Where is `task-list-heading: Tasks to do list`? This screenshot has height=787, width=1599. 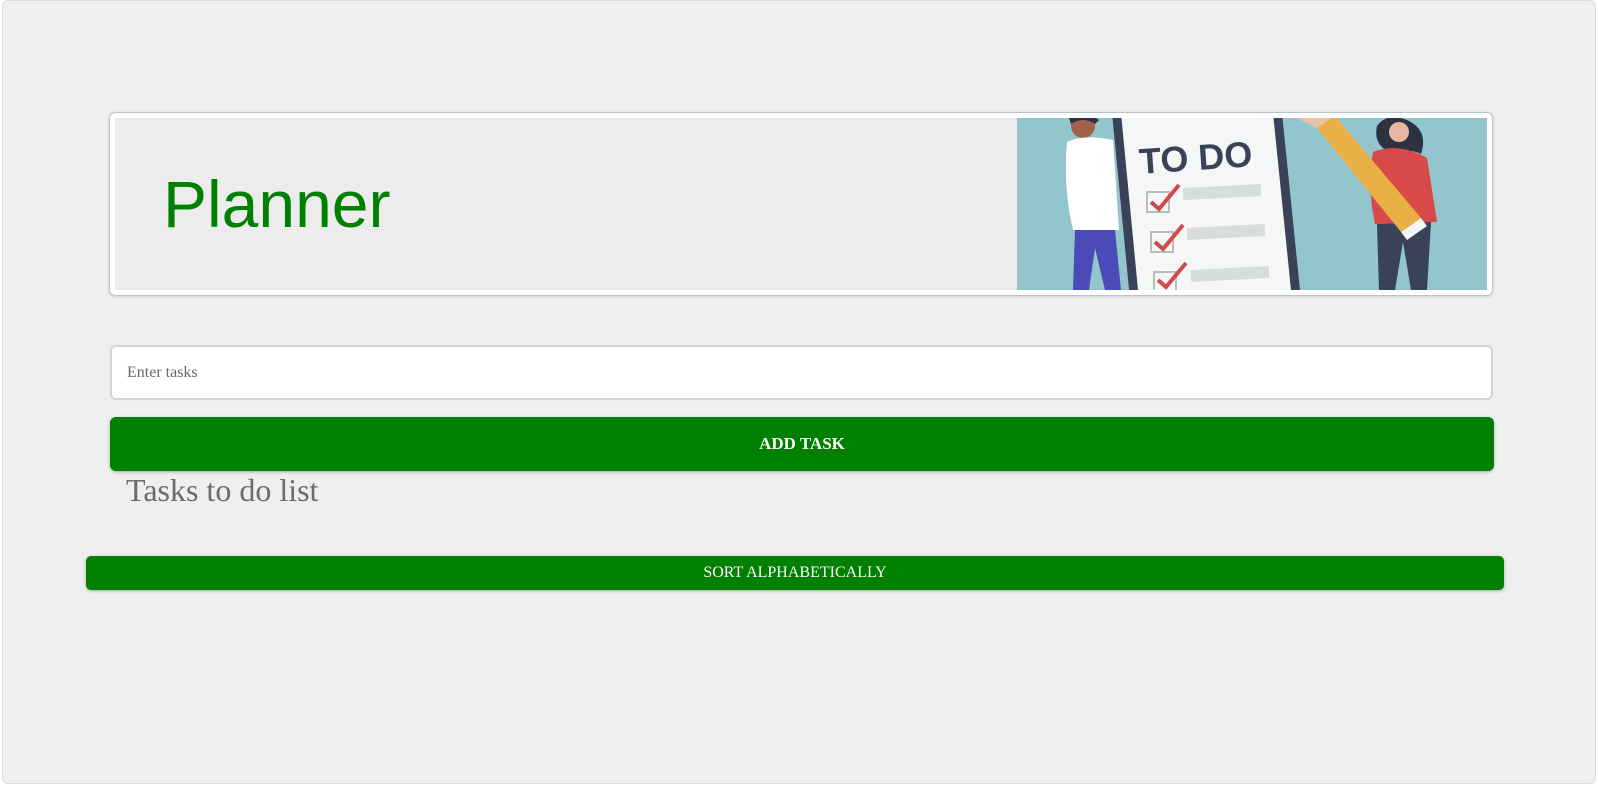 task-list-heading: Tasks to do list is located at coordinates (222, 490).